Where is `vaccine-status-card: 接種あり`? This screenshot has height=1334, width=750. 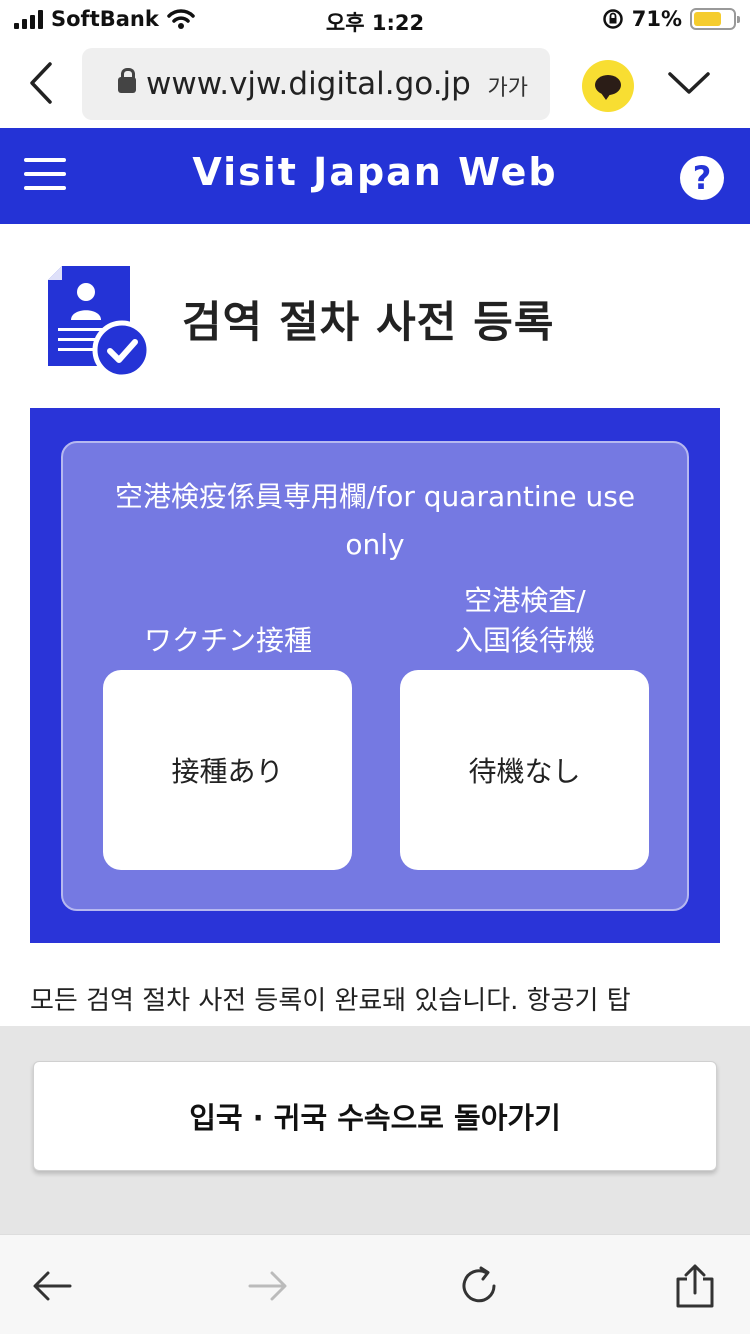
vaccine-status-card: 接種あり is located at coordinates (227, 770).